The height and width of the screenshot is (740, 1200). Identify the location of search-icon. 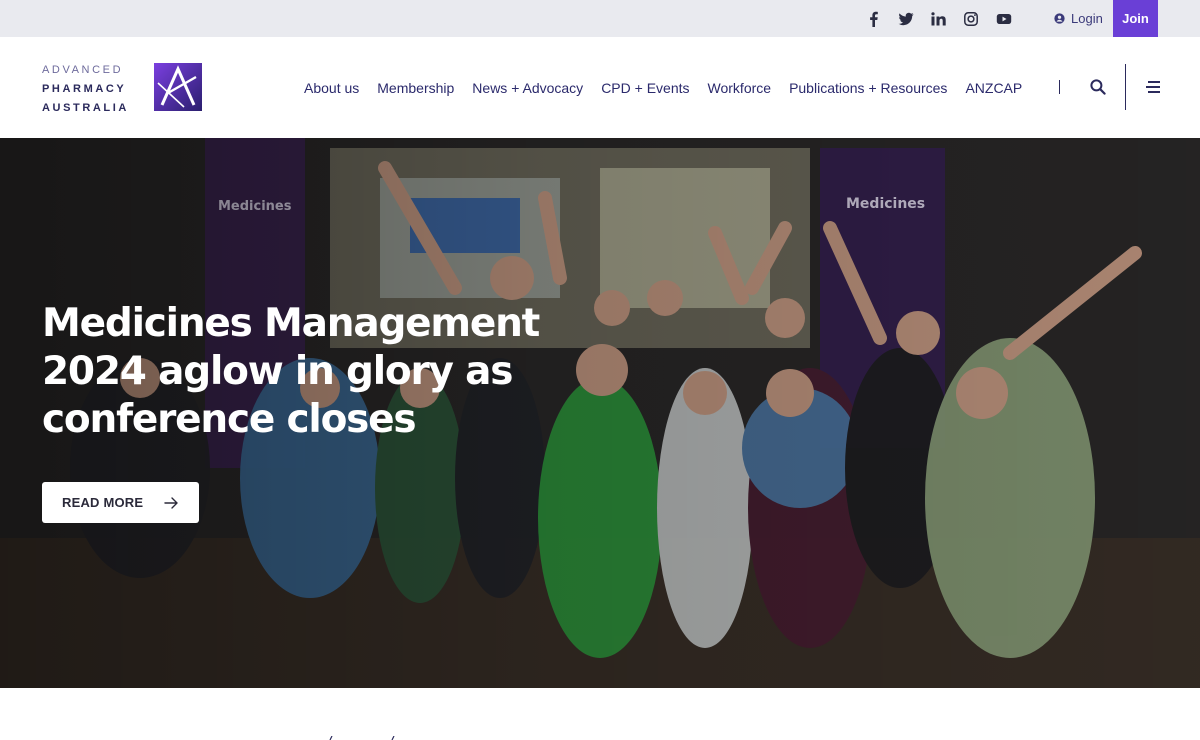
(1098, 87).